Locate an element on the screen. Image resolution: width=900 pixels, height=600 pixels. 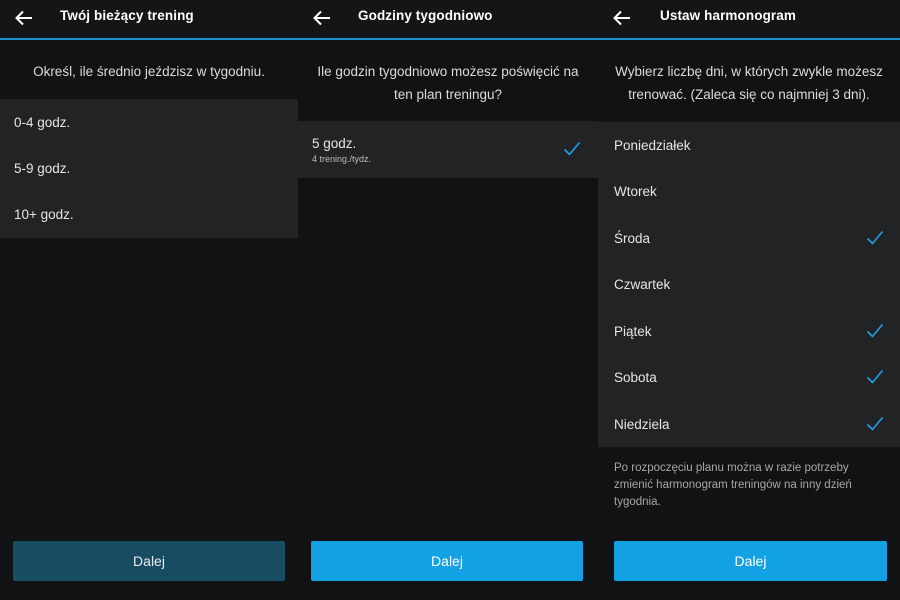
day-label: Poniedziałek is located at coordinates (652, 145).